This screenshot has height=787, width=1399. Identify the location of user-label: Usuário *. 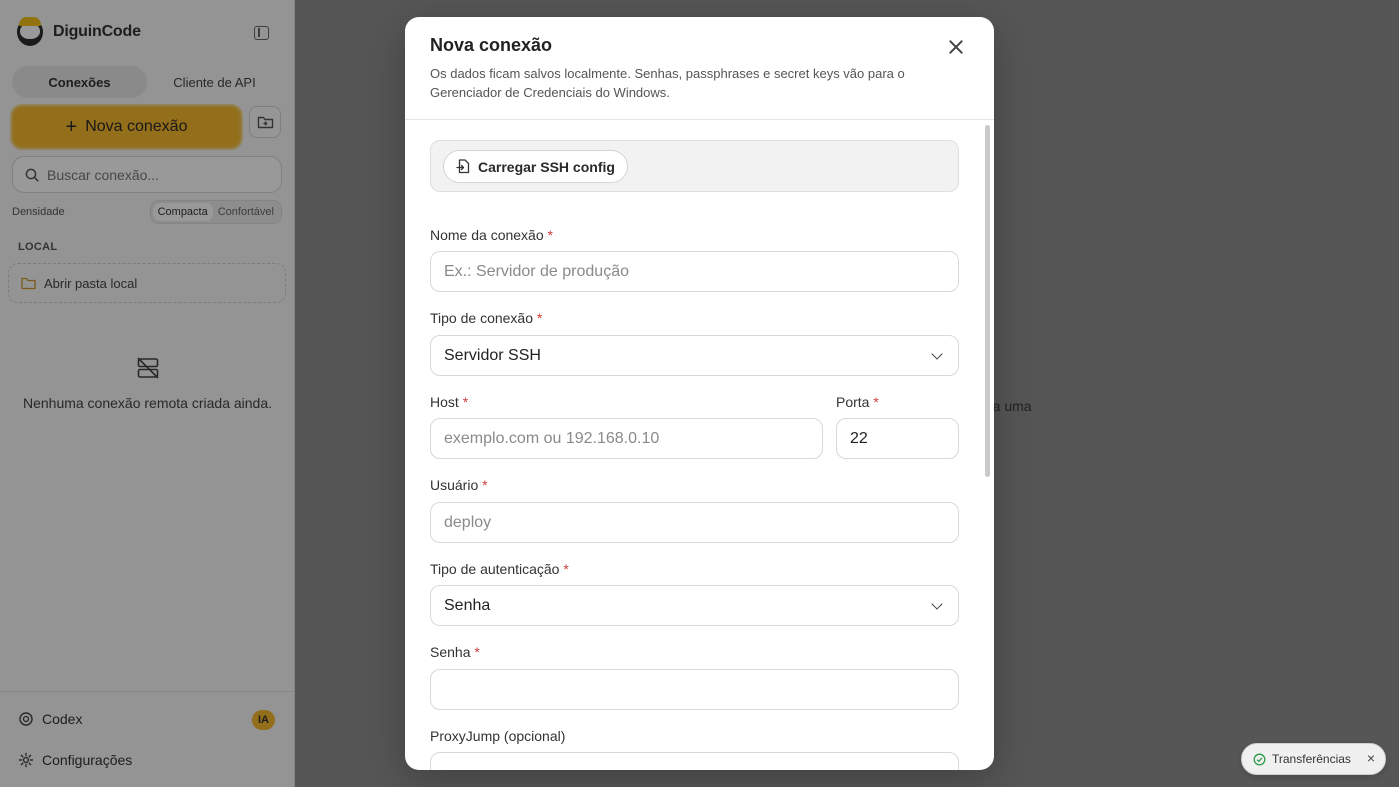
(459, 485).